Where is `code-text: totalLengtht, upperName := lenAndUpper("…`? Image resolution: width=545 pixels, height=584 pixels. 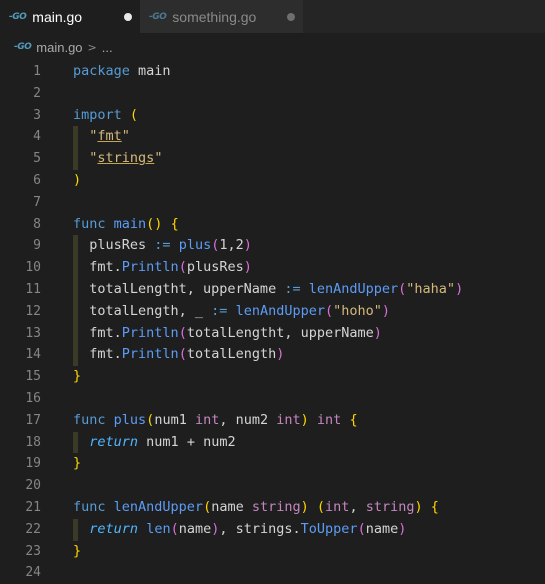
code-text: totalLengtht, upperName := lenAndUpper("… is located at coordinates (268, 290).